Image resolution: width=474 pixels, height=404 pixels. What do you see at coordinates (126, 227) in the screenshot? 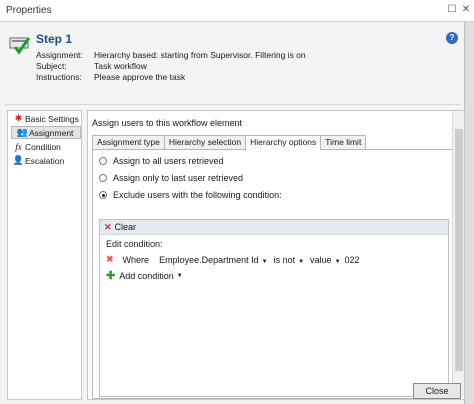
I see `clear-button: Clear` at bounding box center [126, 227].